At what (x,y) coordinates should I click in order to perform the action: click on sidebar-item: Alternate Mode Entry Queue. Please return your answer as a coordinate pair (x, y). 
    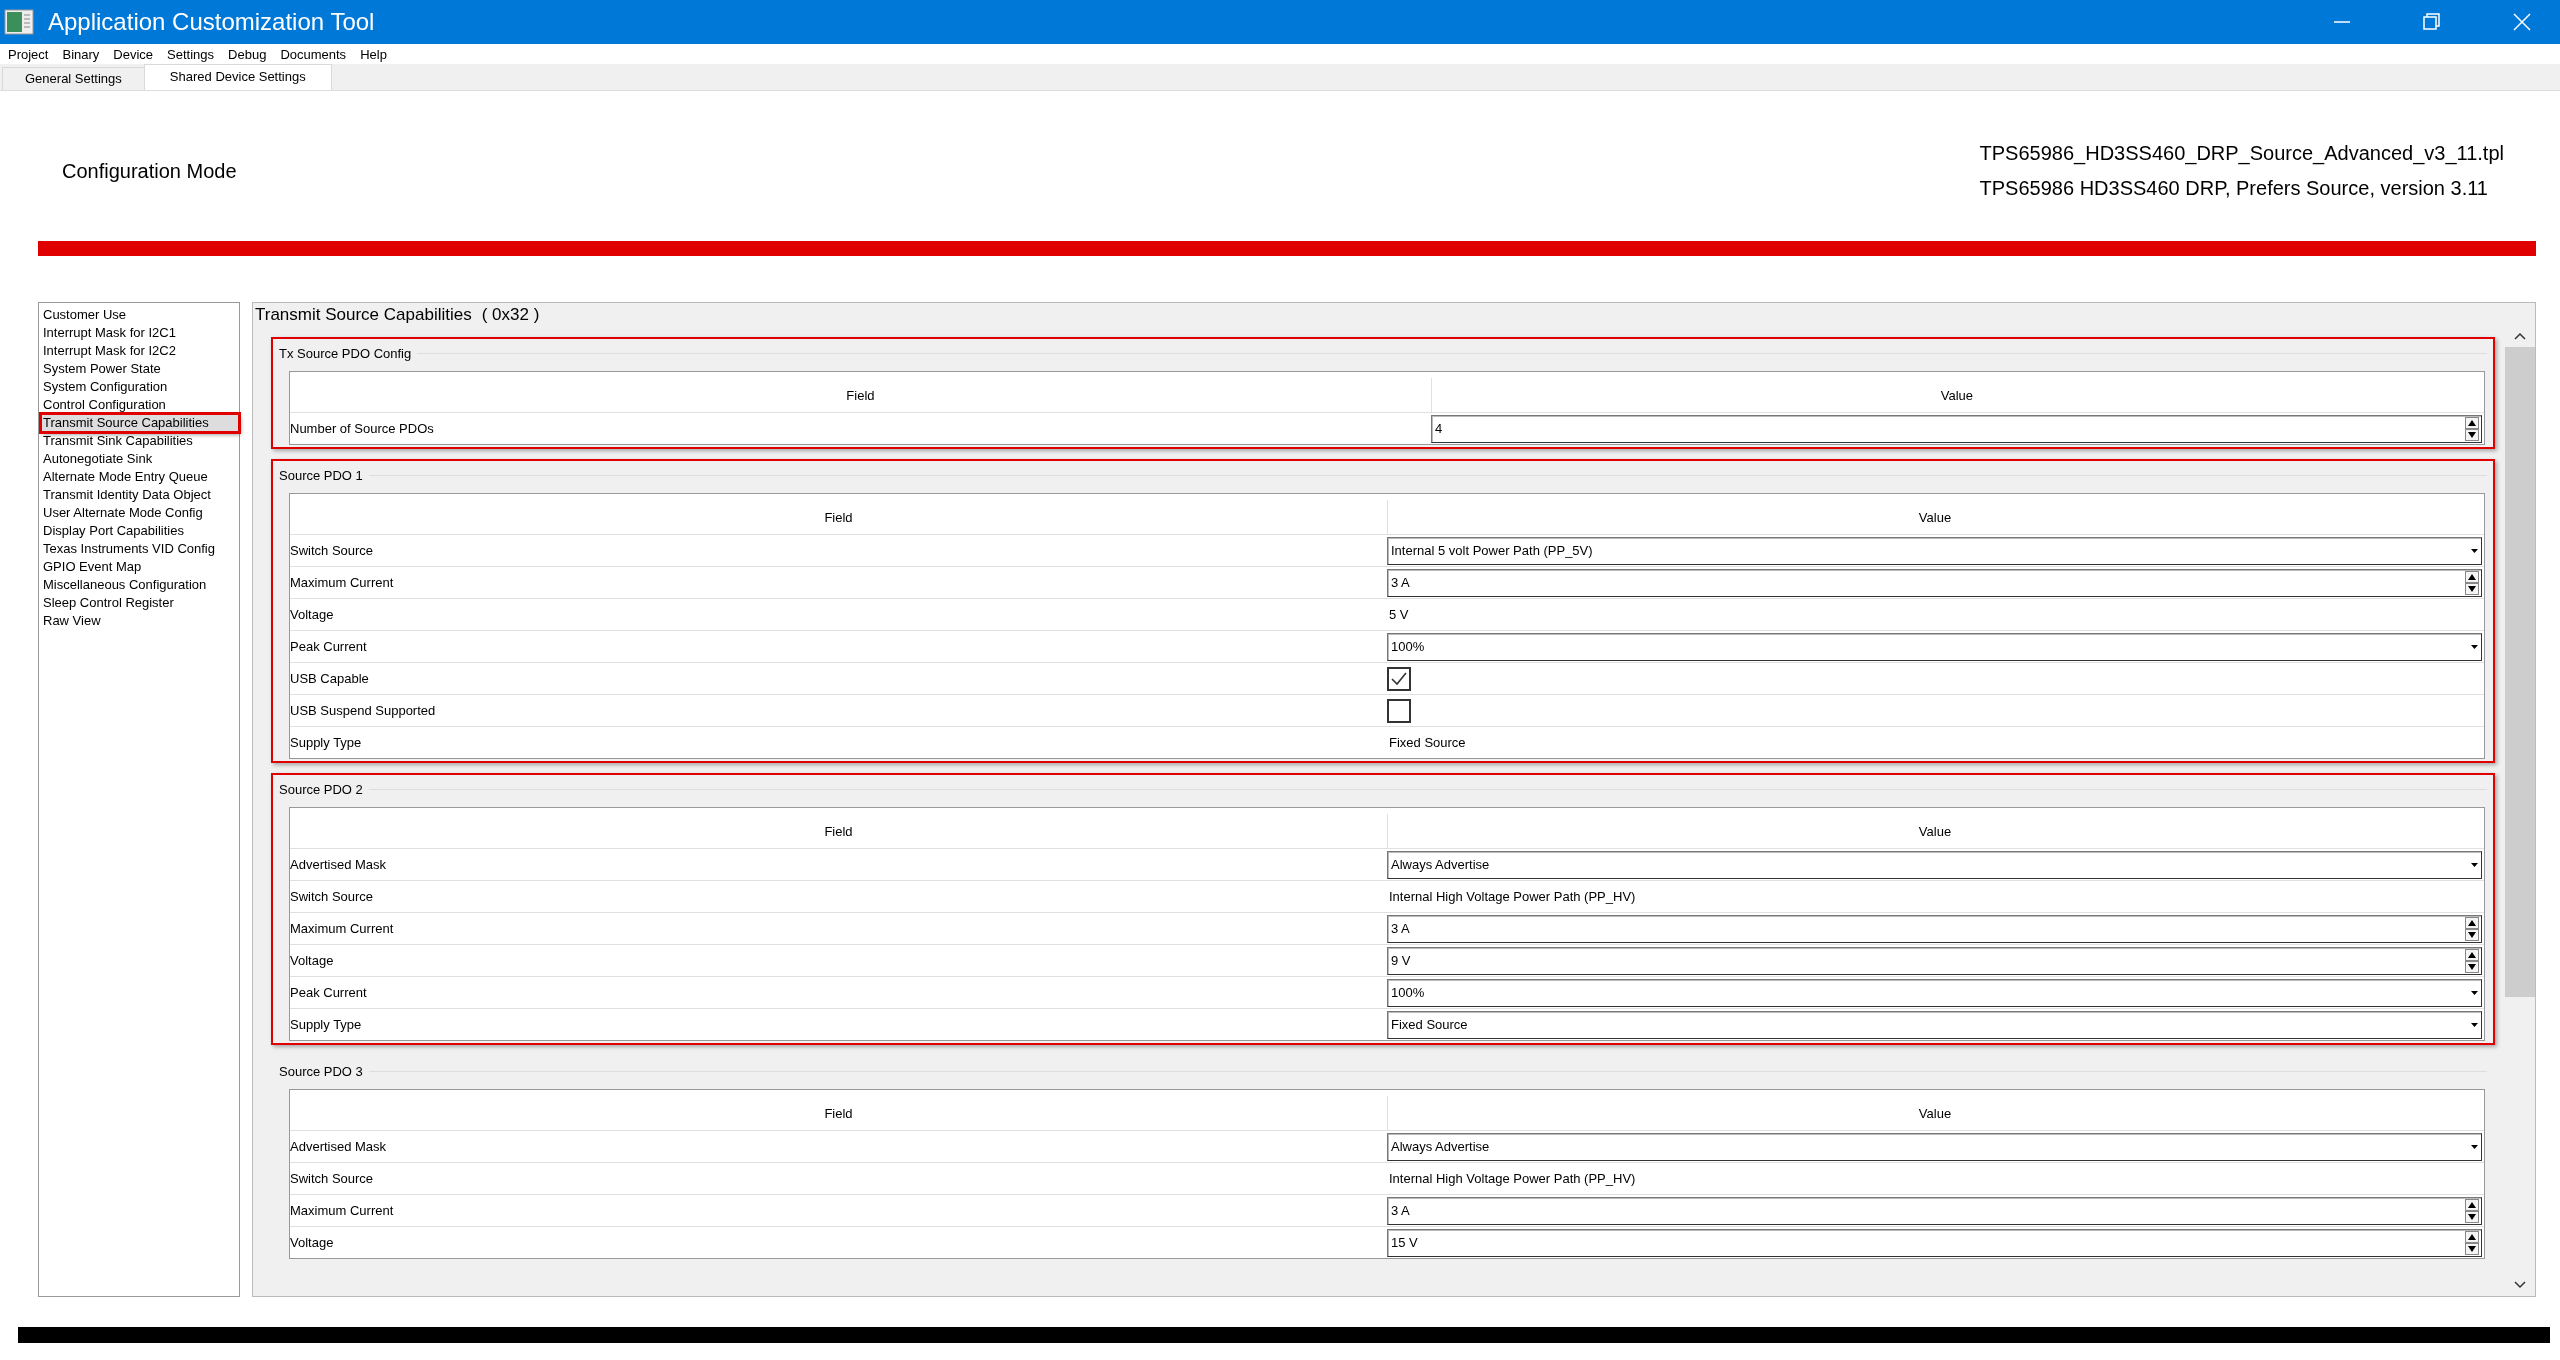
    Looking at the image, I should click on (140, 477).